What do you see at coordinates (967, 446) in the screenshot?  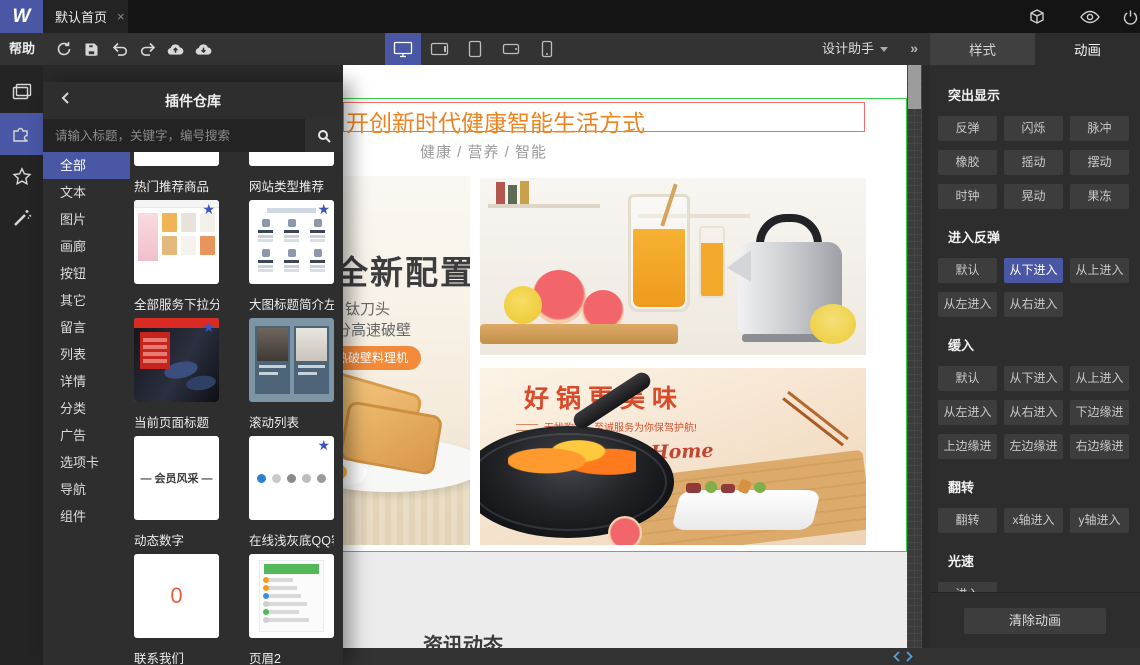 I see `animation-button: 上边缘进` at bounding box center [967, 446].